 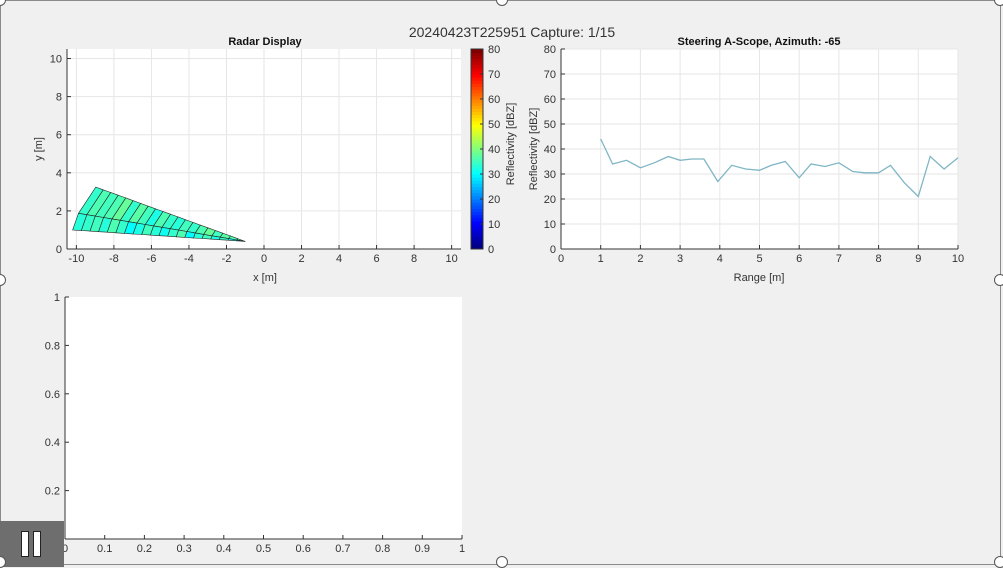 What do you see at coordinates (550, 100) in the screenshot?
I see `a-scope-ytick-label: 60` at bounding box center [550, 100].